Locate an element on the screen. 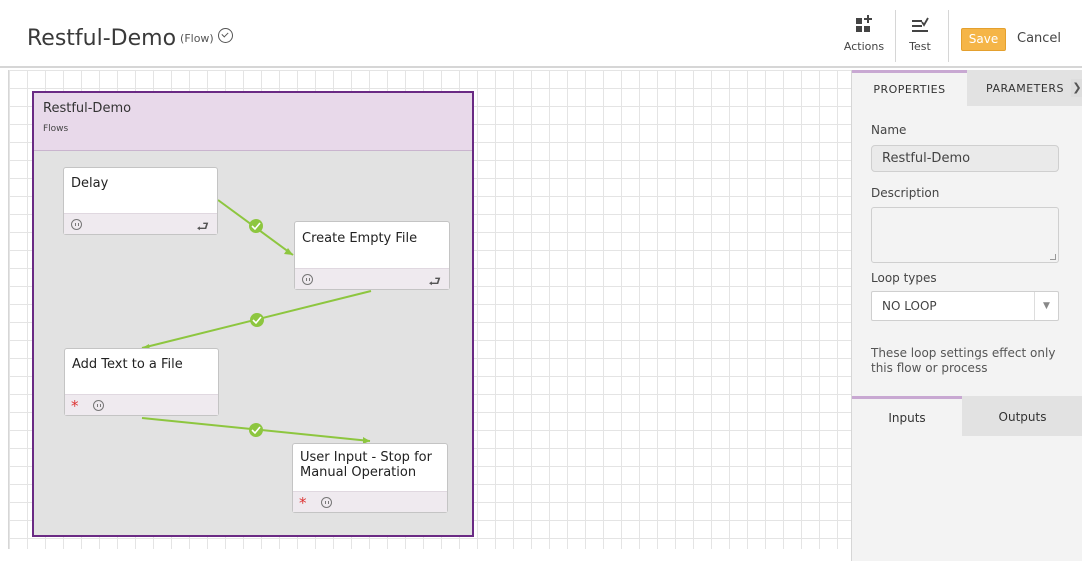 The height and width of the screenshot is (561, 1082). step-label: Add Text to a File is located at coordinates (127, 364).